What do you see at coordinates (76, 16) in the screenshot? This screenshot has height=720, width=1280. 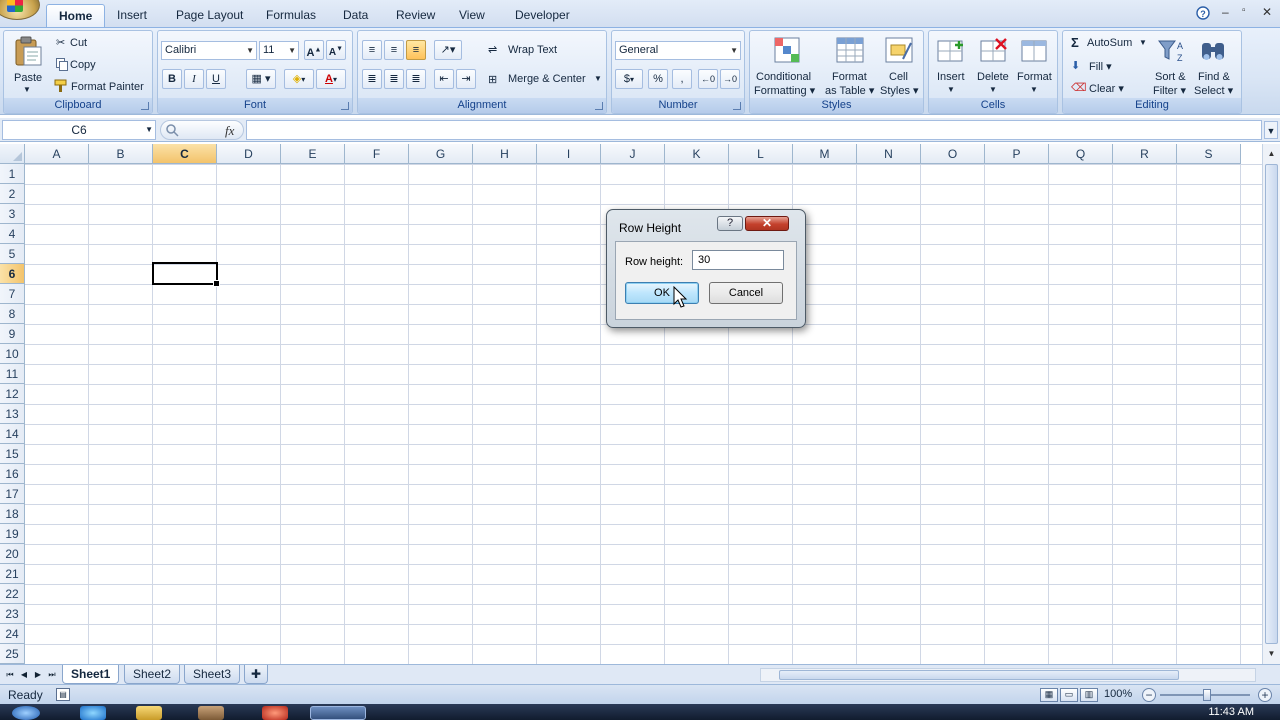 I see `tab-home: Home` at bounding box center [76, 16].